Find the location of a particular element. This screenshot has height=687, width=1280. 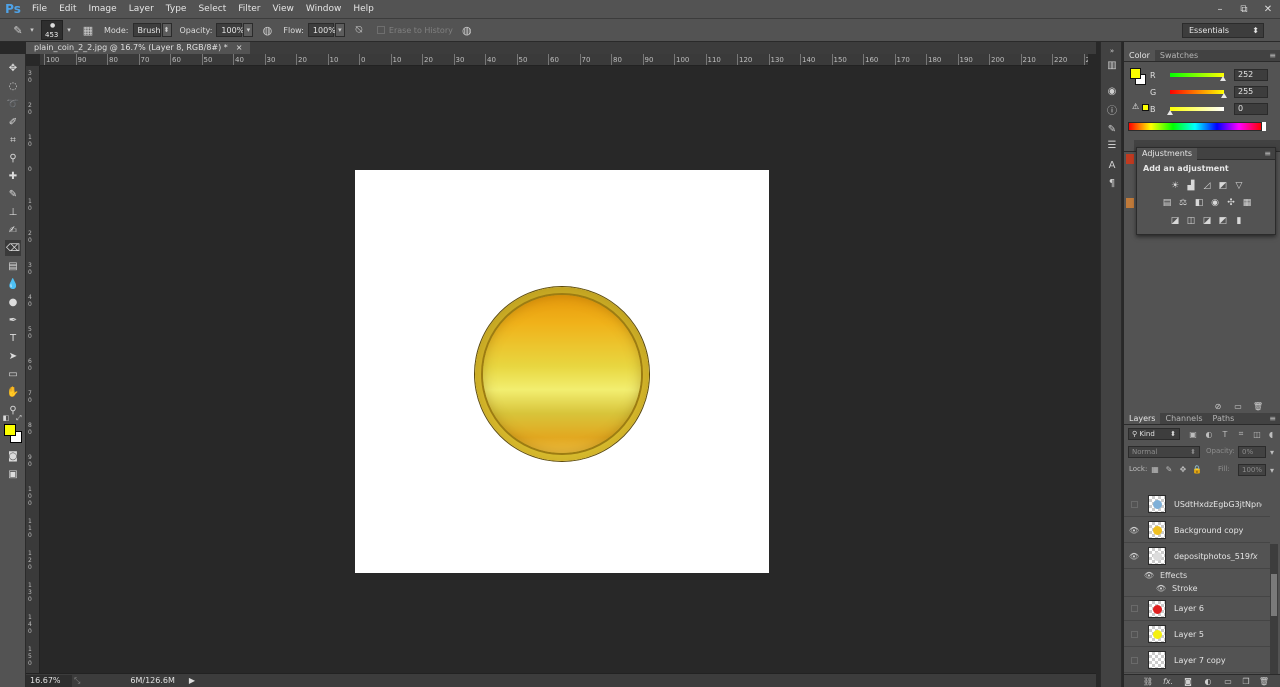

lock-transparent-icon: ▦ is located at coordinates (1155, 469).